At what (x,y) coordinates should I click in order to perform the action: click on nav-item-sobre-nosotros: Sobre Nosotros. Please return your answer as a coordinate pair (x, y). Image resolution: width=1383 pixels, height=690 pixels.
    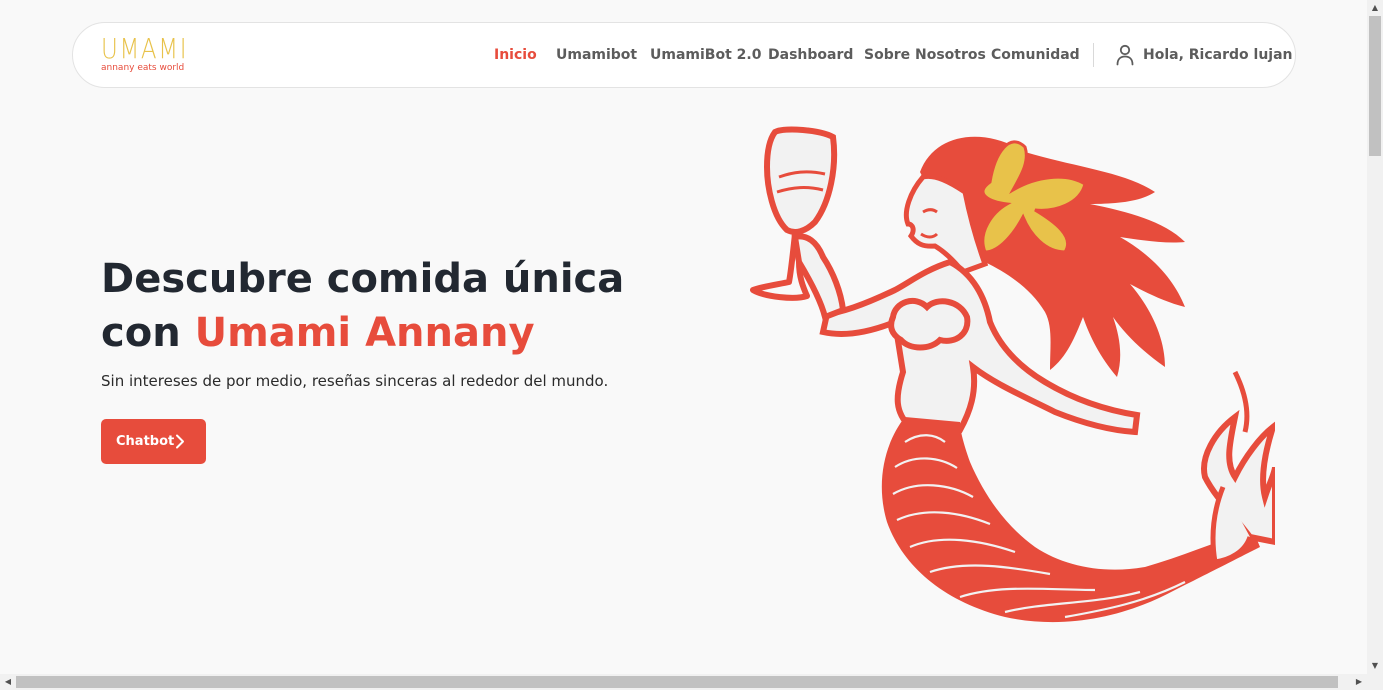
    Looking at the image, I should click on (925, 55).